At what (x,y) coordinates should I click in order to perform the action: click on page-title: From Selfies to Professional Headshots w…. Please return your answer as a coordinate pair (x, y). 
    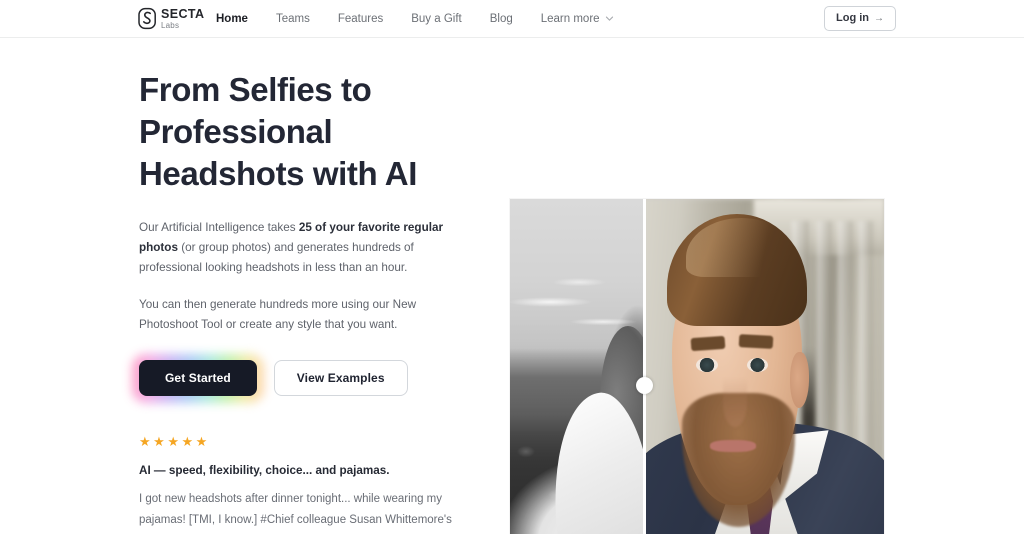
    Looking at the image, I should click on (278, 132).